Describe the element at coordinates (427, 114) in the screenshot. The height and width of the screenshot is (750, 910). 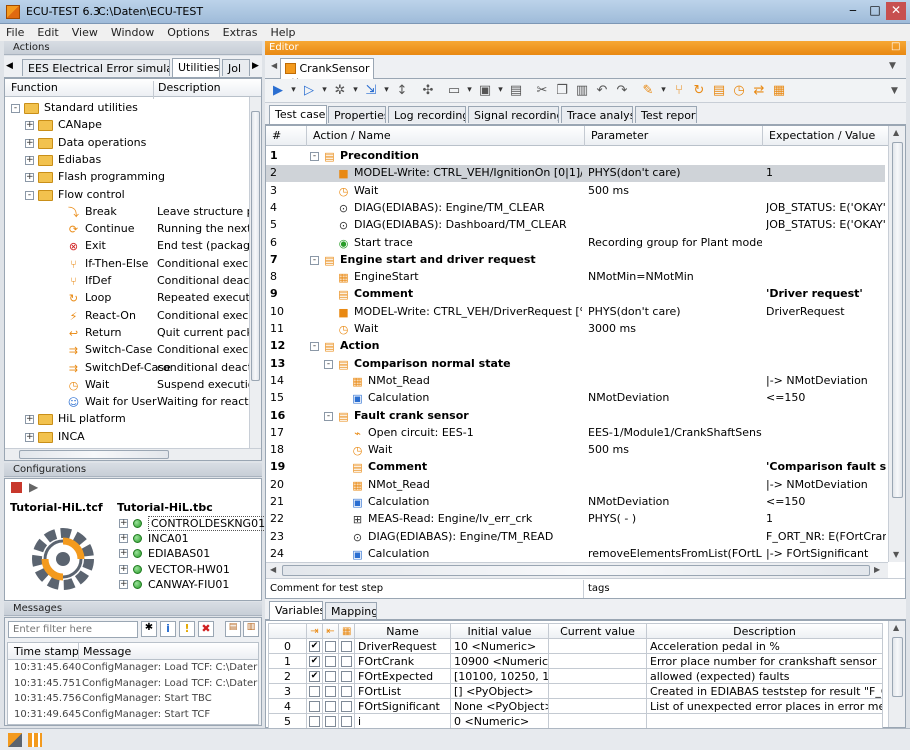
I see `tab-log-recordings: Log recordings` at that location.